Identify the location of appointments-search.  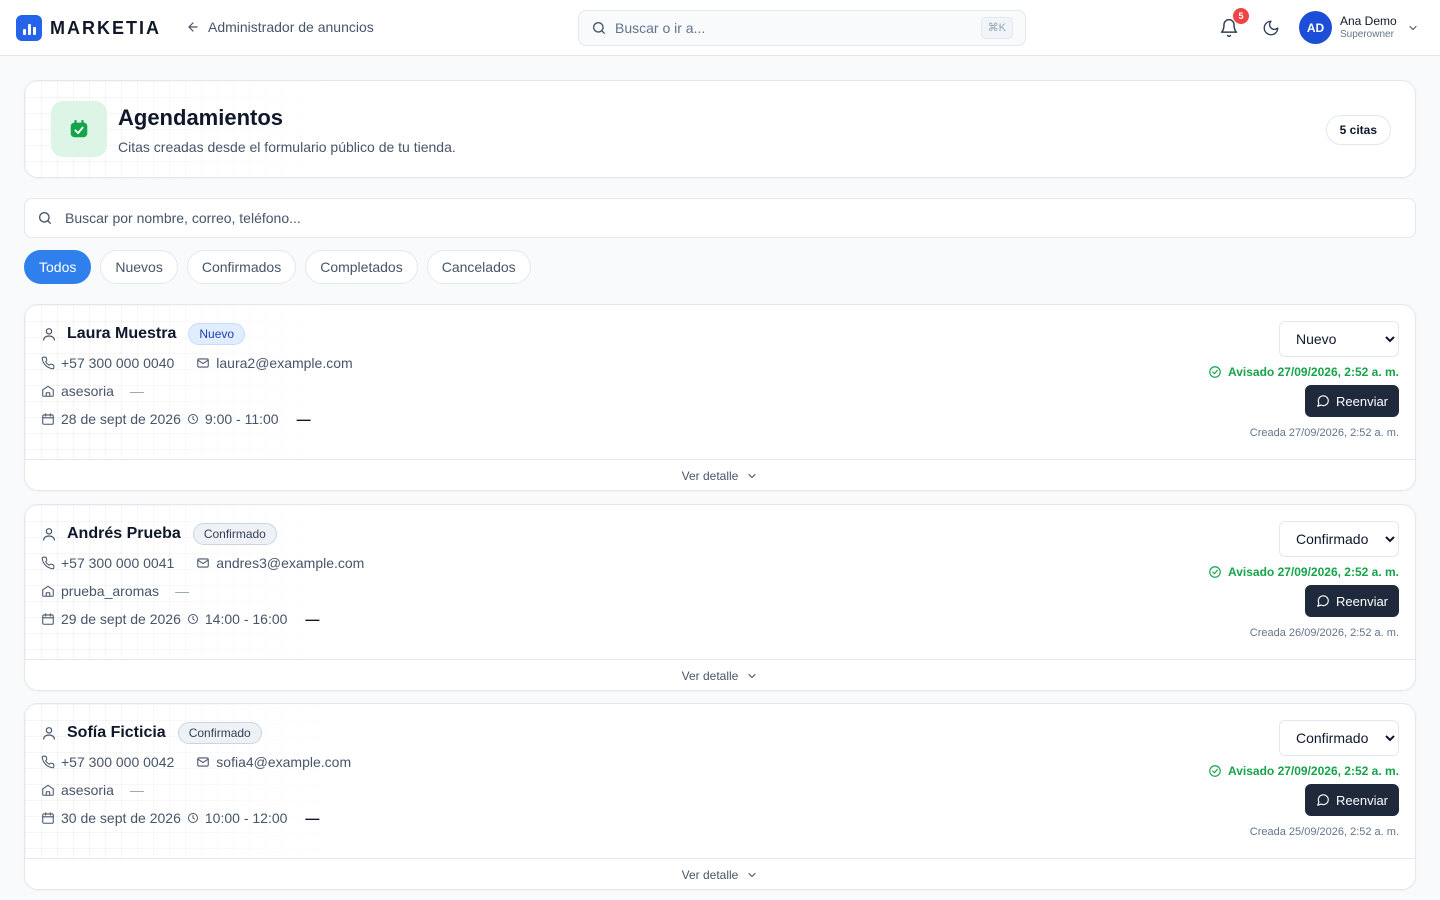
(720, 218).